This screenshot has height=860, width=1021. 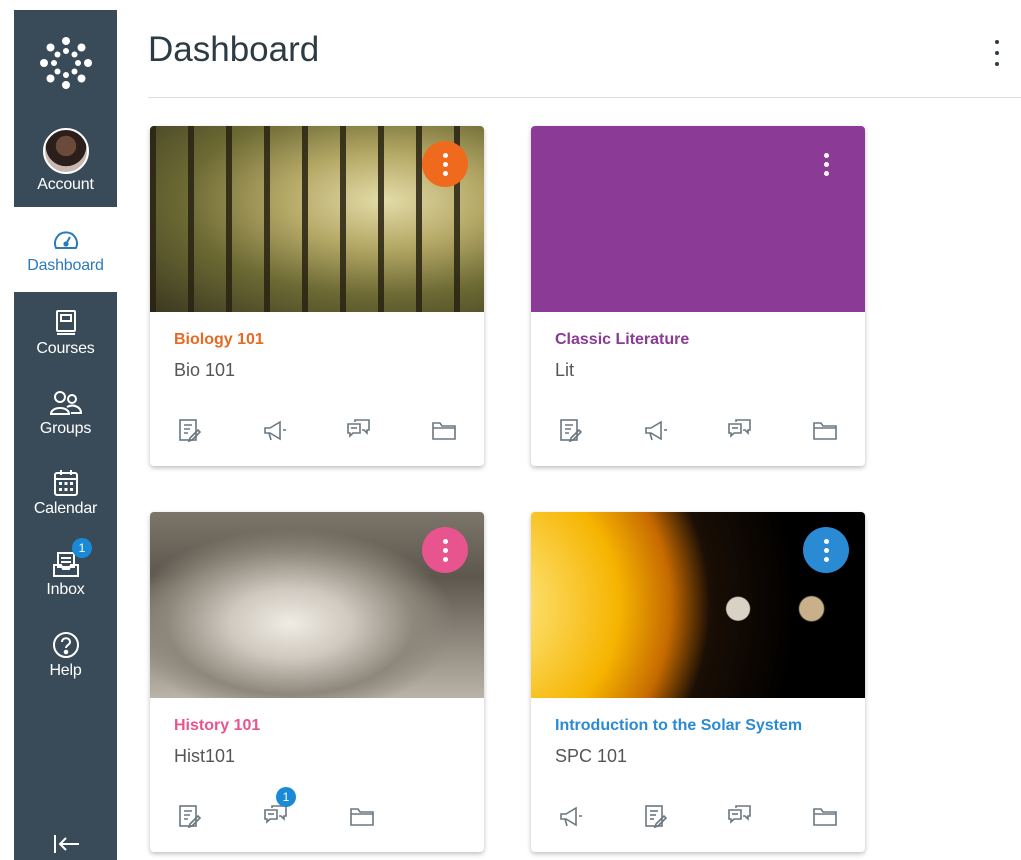 I want to click on sidebar-item-label: Inbox, so click(x=65, y=589).